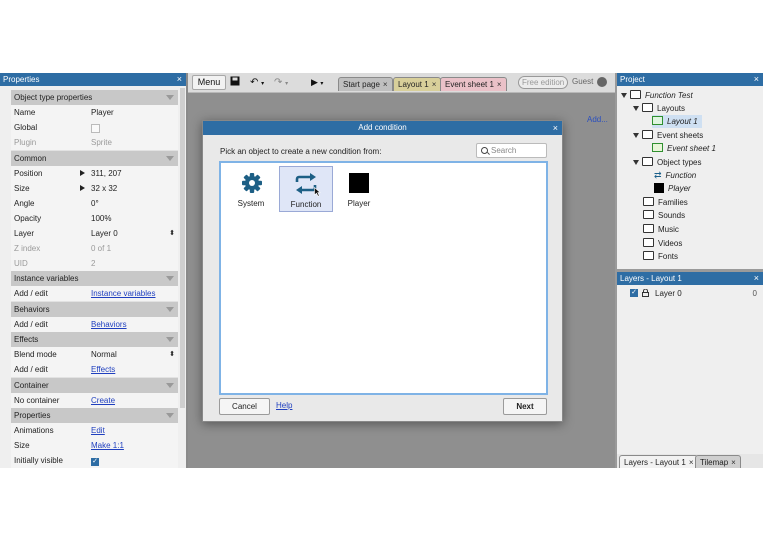  Describe the element at coordinates (675, 175) in the screenshot. I see `tree-function: ⇄ Function` at that location.